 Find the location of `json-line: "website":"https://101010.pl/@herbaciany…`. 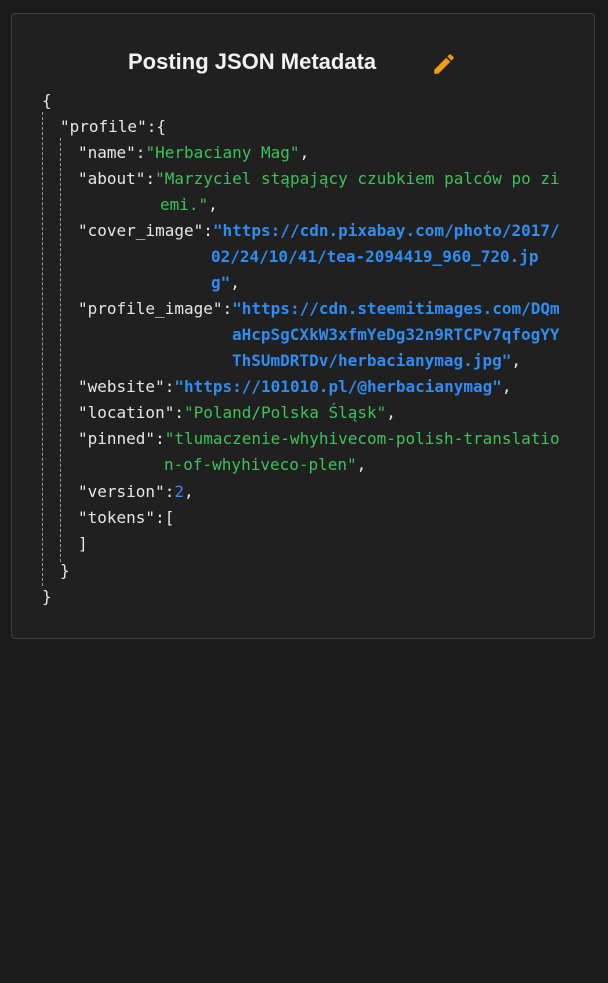

json-line: "website":"https://101010.pl/@herbaciany… is located at coordinates (295, 386).